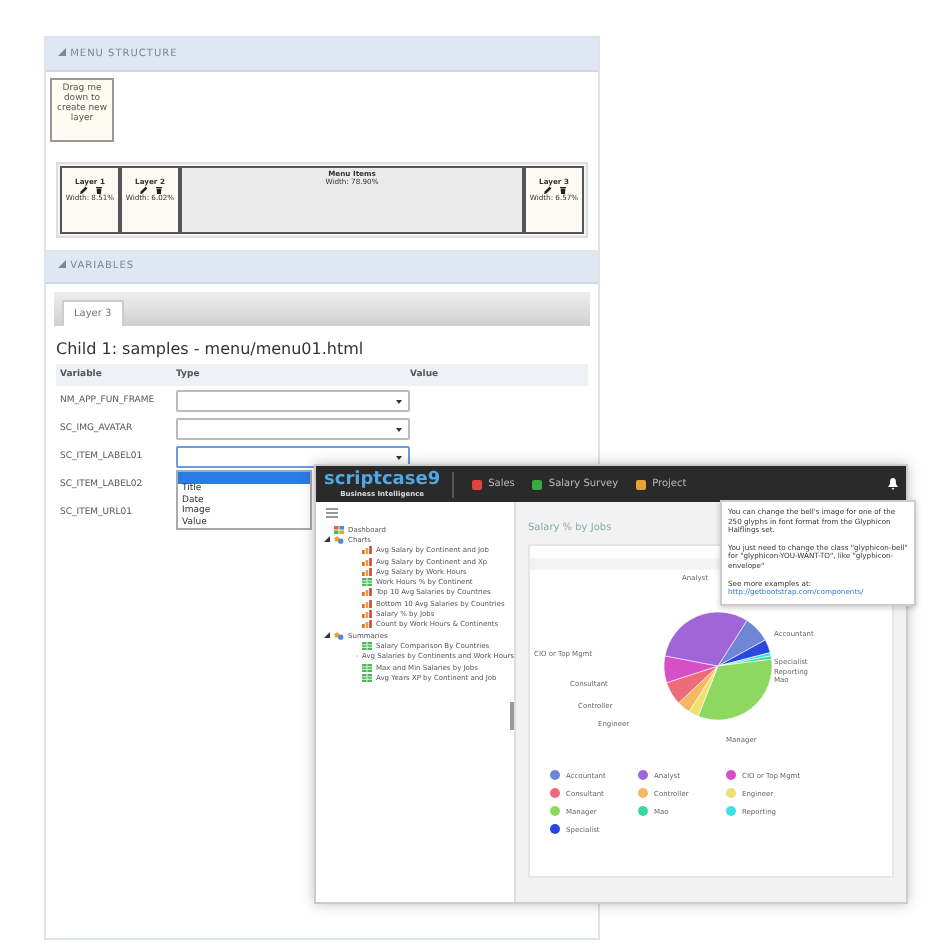 Image resolution: width=948 pixels, height=948 pixels. Describe the element at coordinates (211, 349) in the screenshot. I see `page-title: Child 1: samples - menu/menu01.html` at that location.